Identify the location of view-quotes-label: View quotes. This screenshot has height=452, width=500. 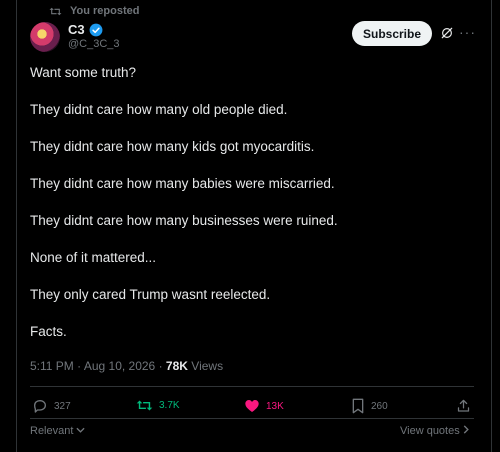
(430, 431).